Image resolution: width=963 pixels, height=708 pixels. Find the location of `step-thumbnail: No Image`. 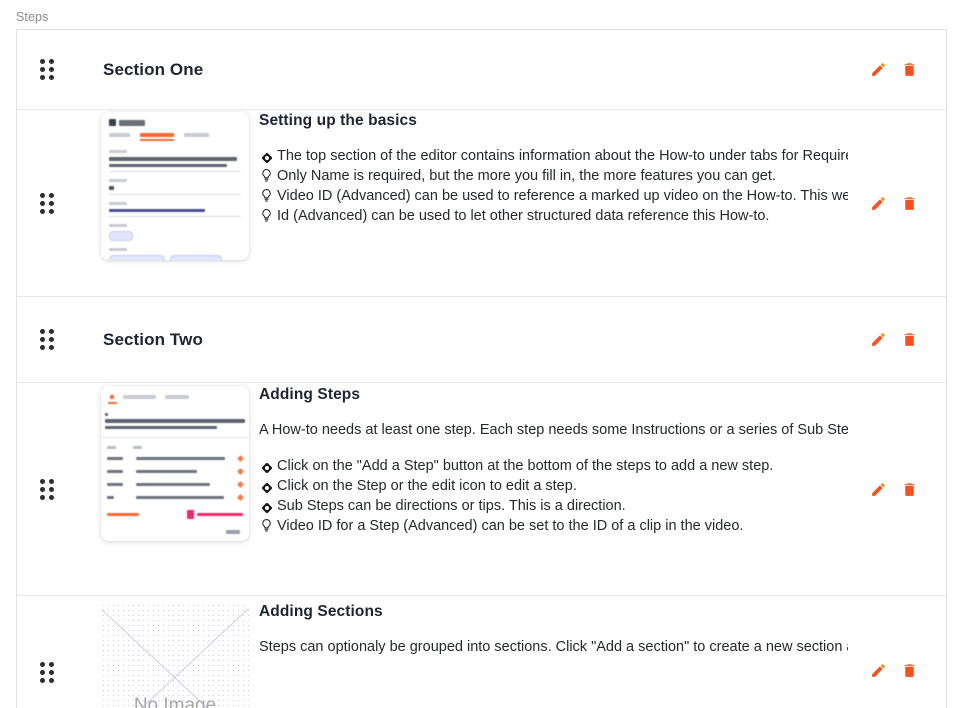

step-thumbnail: No Image is located at coordinates (175, 655).